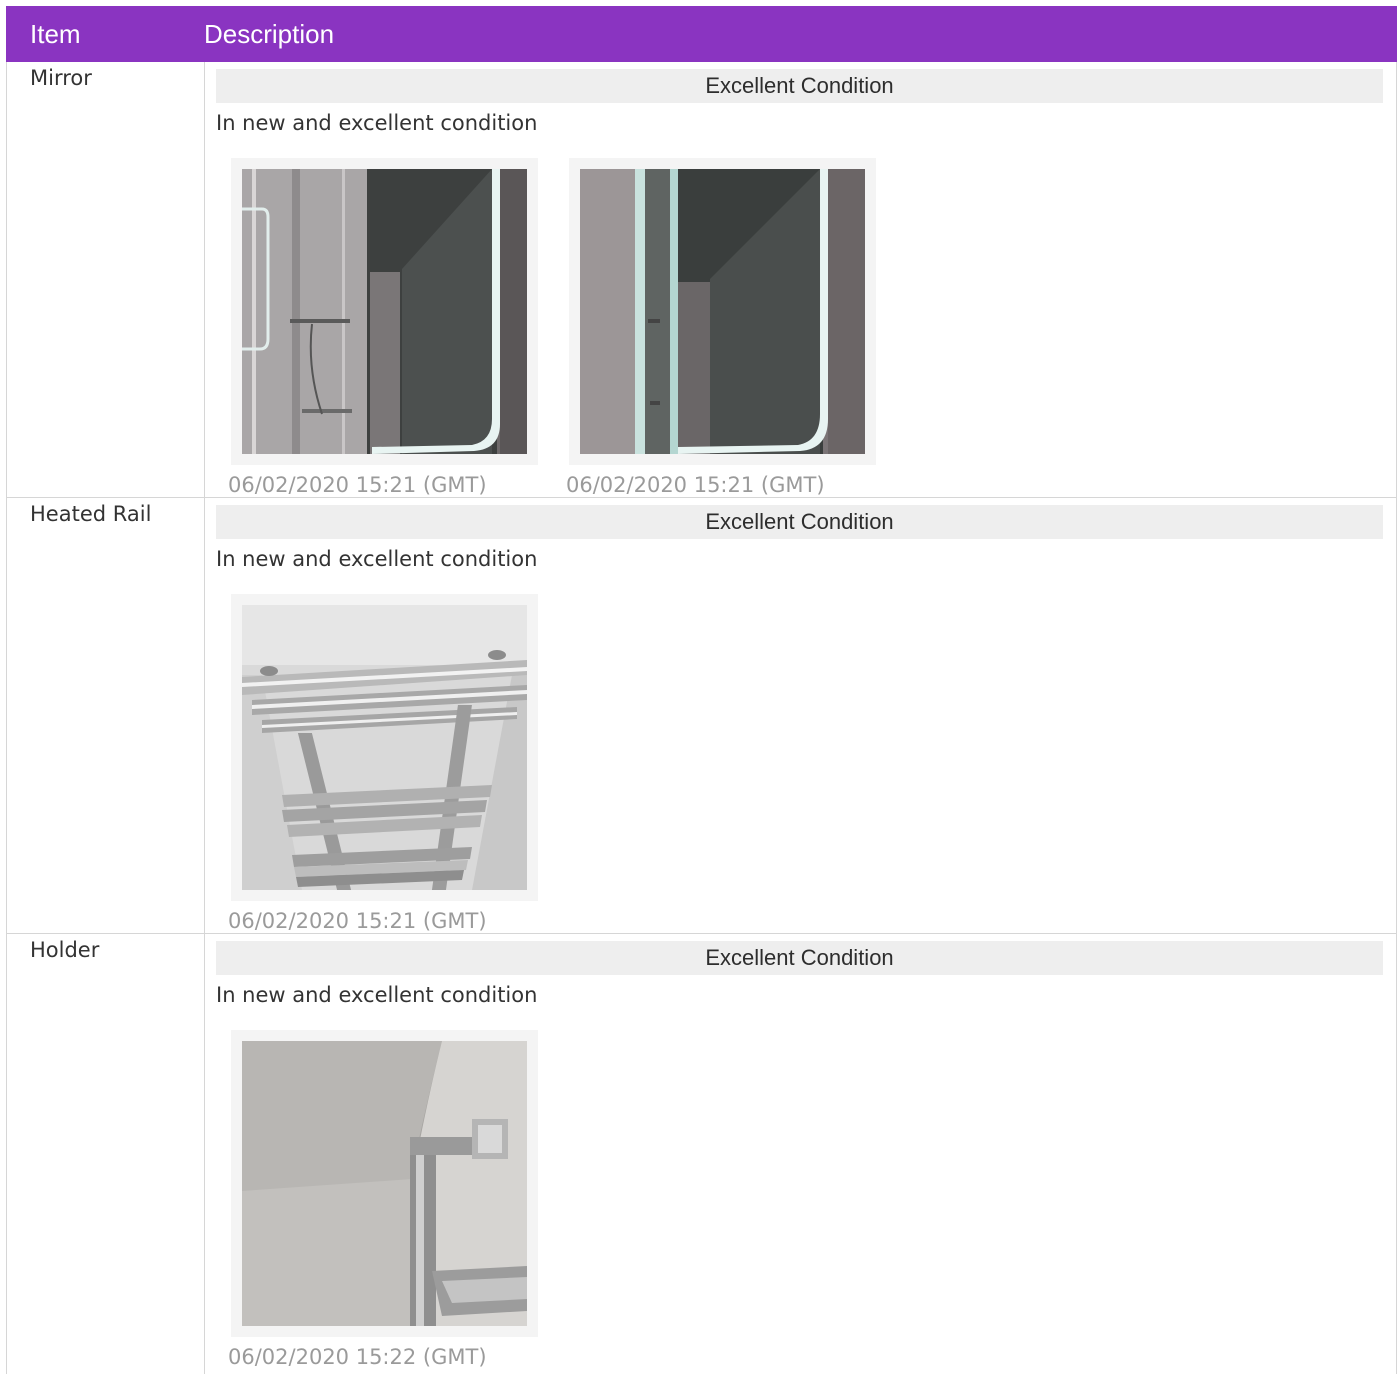  I want to click on row-item-name: Mirror, so click(106, 279).